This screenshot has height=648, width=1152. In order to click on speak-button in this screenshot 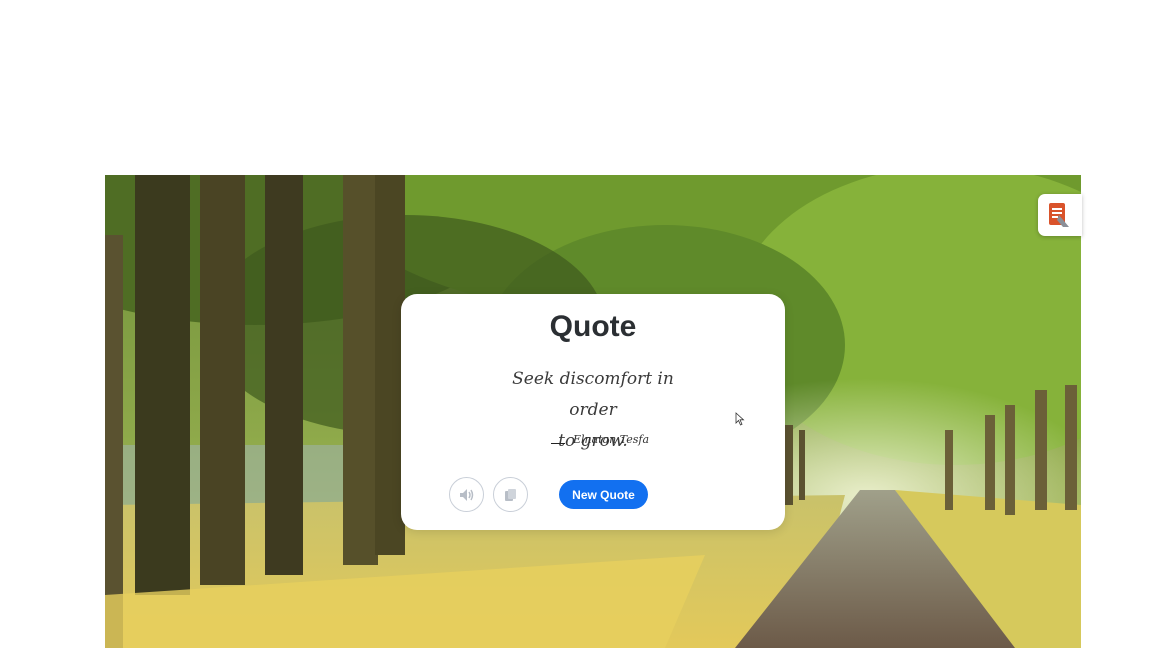, I will do `click(466, 494)`.